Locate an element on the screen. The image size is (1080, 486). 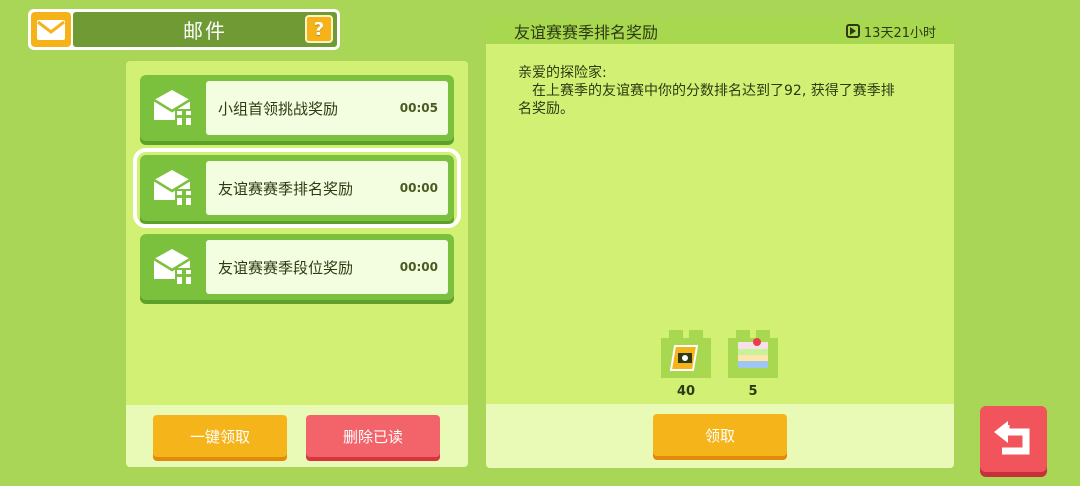
claim-all-button: 一键领取 is located at coordinates (220, 436).